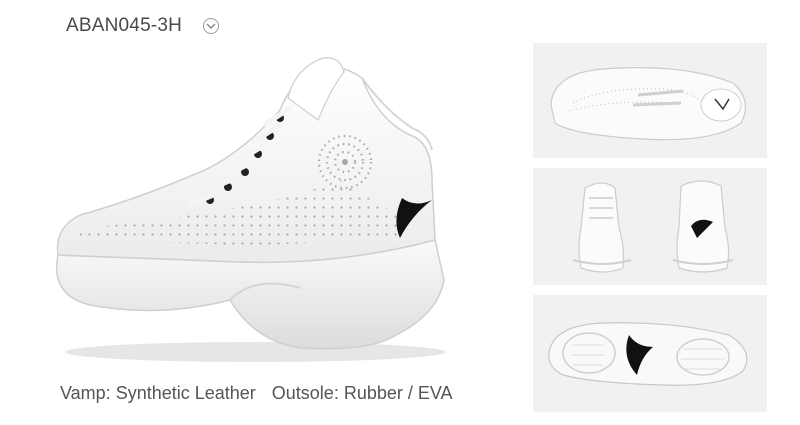  I want to click on chevron-down-icon, so click(211, 26).